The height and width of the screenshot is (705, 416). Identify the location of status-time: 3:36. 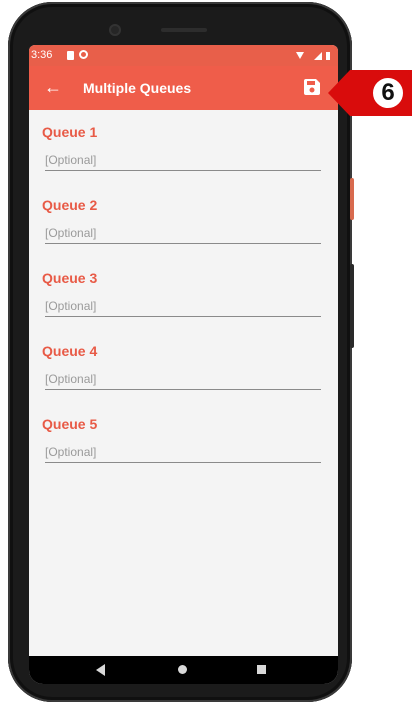
(42, 55).